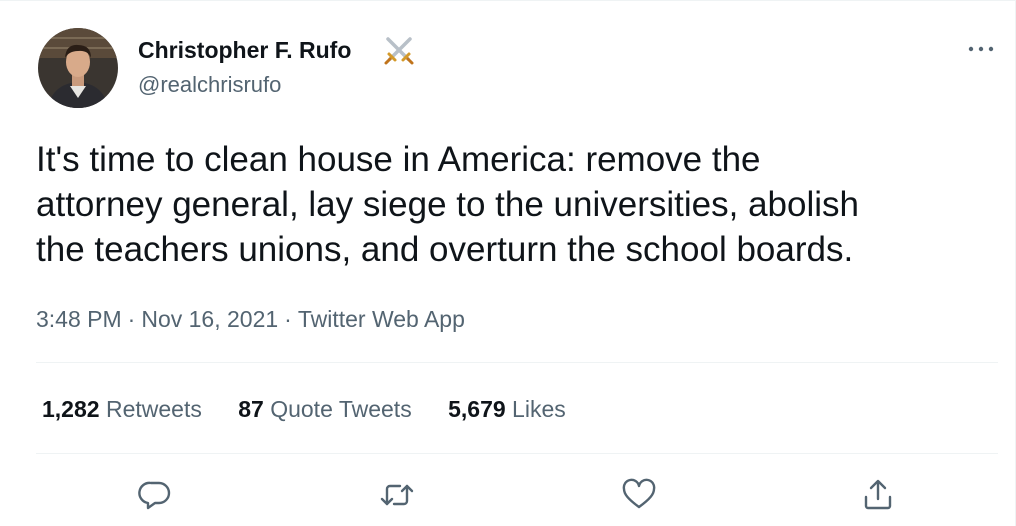 This screenshot has width=1016, height=526. What do you see at coordinates (78, 68) in the screenshot?
I see `avatar` at bounding box center [78, 68].